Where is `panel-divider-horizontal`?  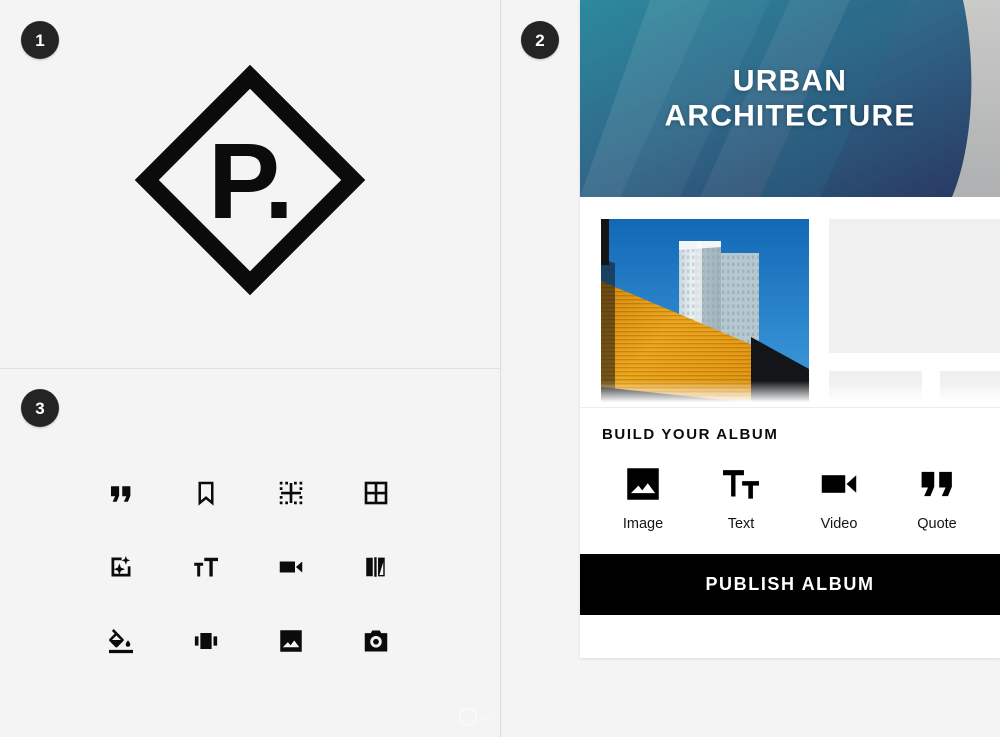
panel-divider-horizontal is located at coordinates (250, 368).